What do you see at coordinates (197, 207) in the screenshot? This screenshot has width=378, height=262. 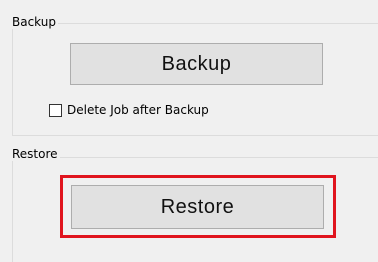 I see `restore-button: Restore` at bounding box center [197, 207].